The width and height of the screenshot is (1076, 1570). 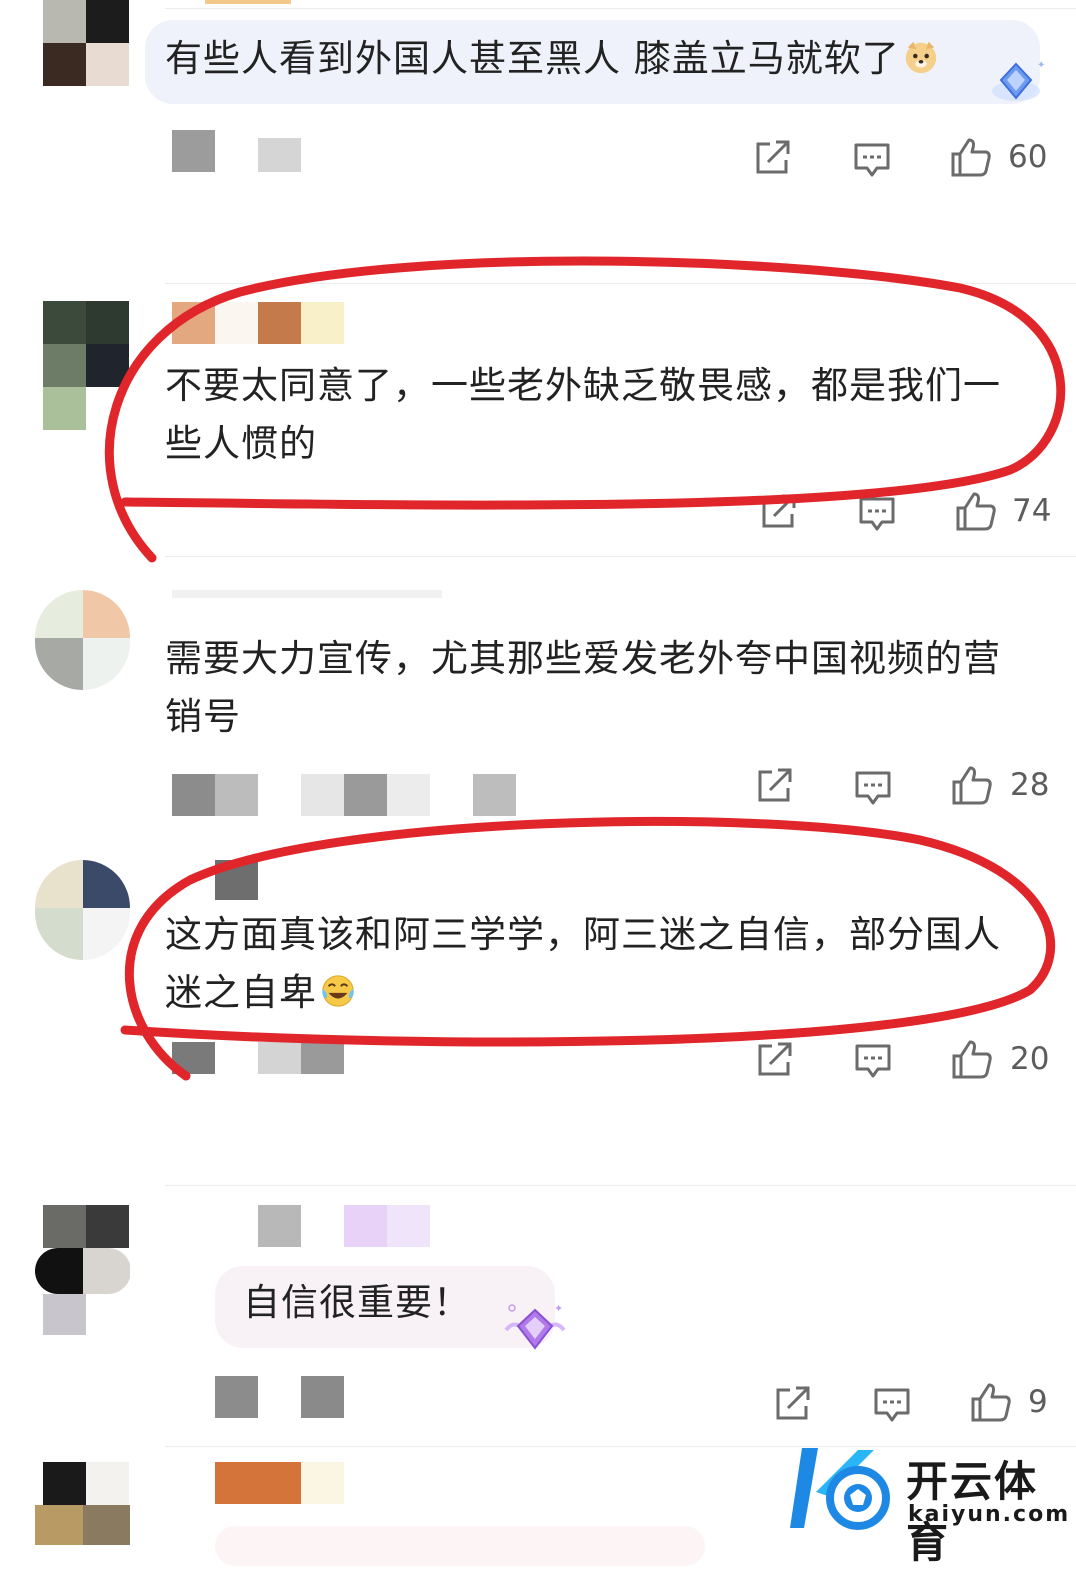 I want to click on comment-line: 销号, so click(x=203, y=716).